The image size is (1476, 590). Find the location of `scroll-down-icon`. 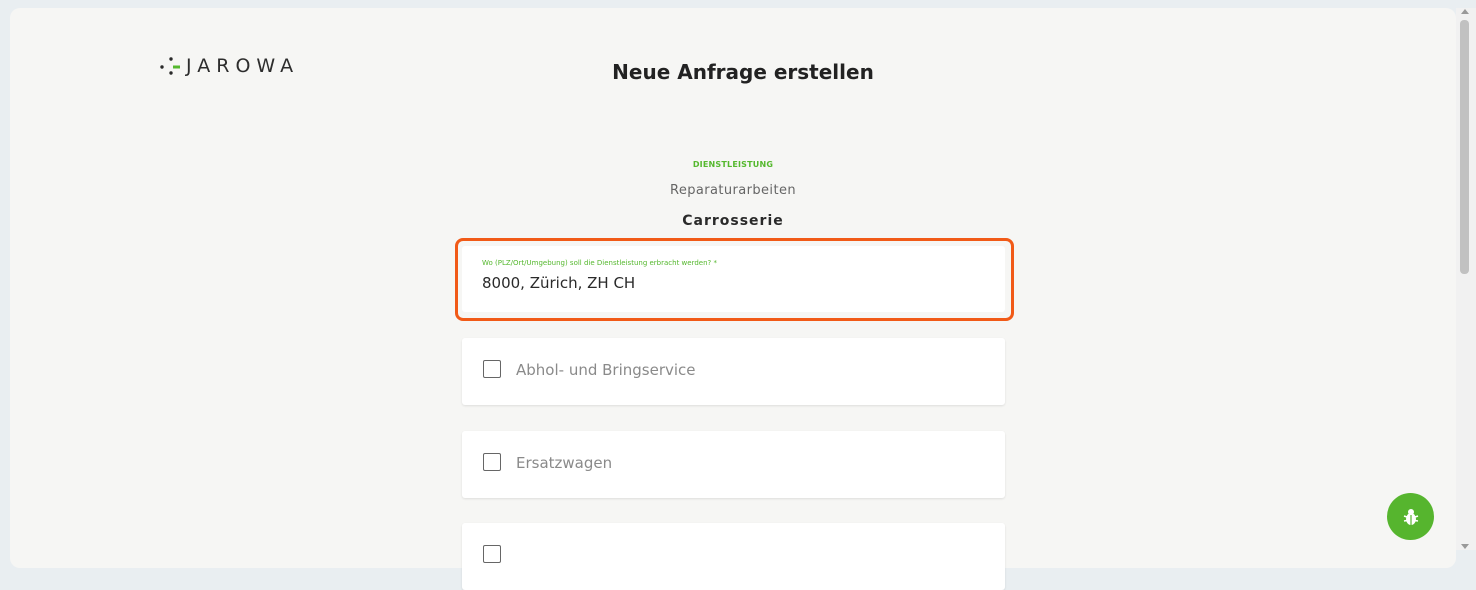

scroll-down-icon is located at coordinates (1465, 546).